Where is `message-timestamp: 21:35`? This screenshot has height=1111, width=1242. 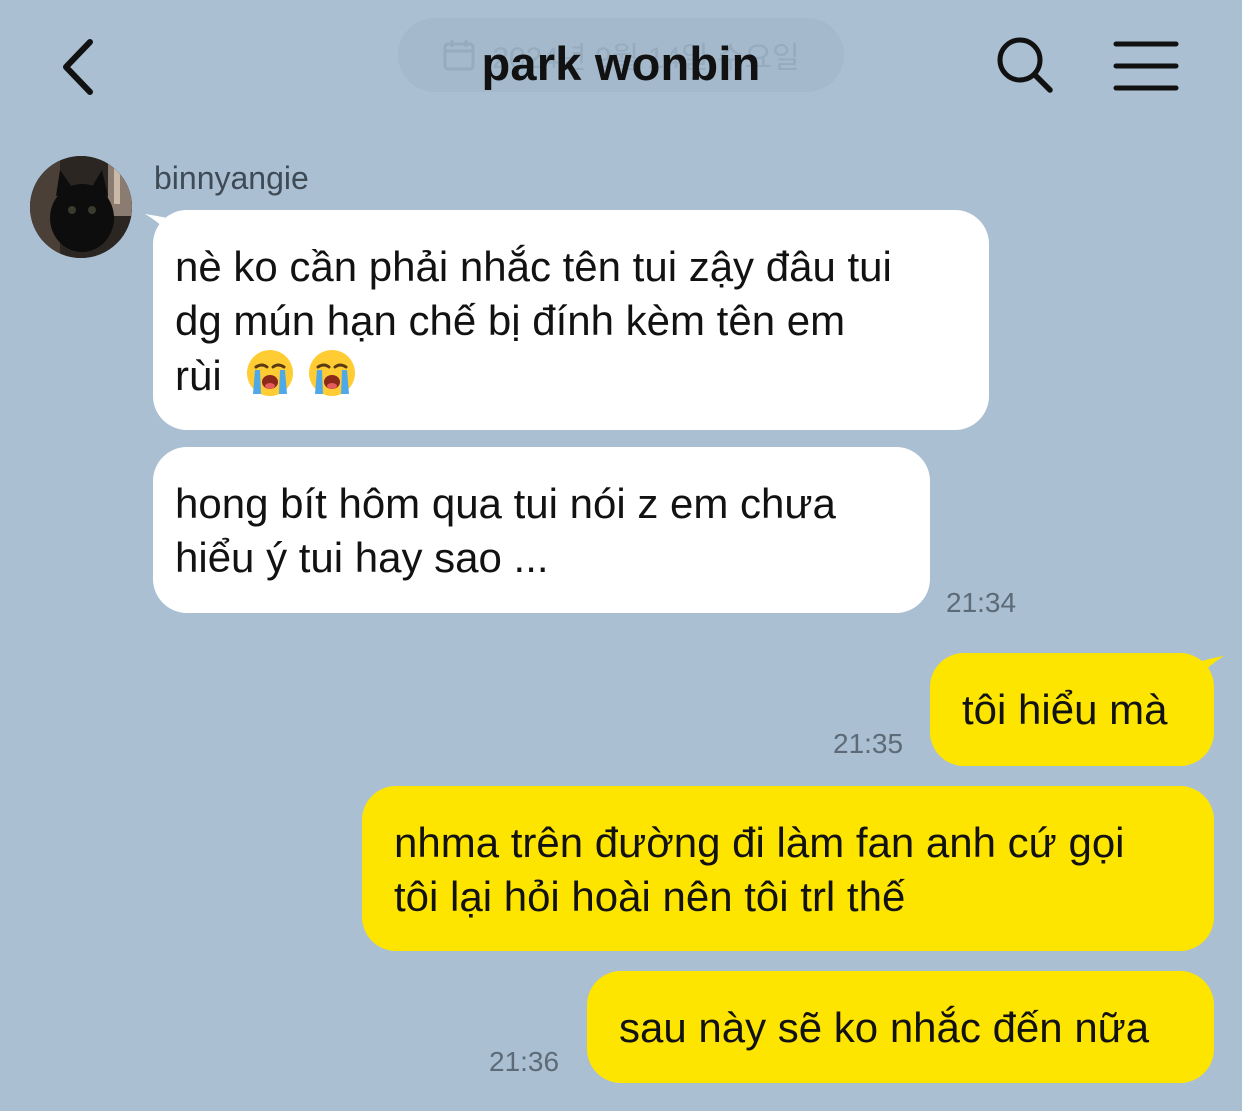 message-timestamp: 21:35 is located at coordinates (868, 743).